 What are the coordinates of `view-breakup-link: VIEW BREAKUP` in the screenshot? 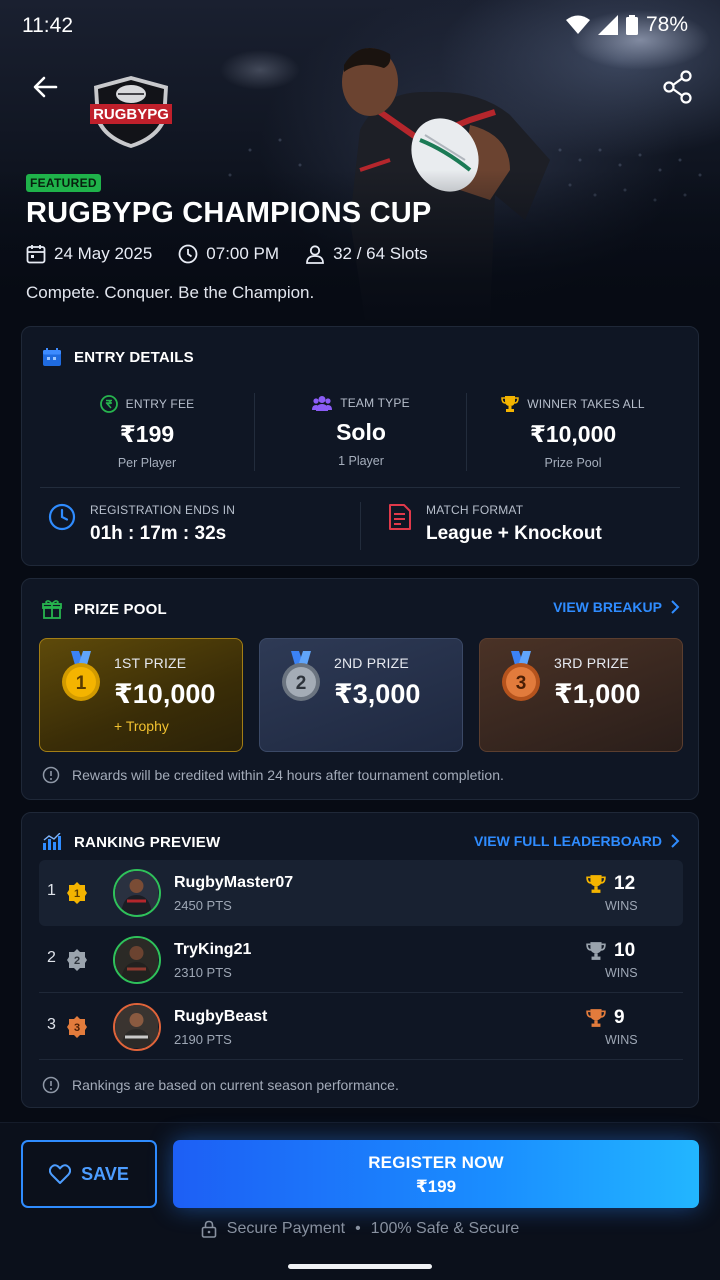 It's located at (616, 607).